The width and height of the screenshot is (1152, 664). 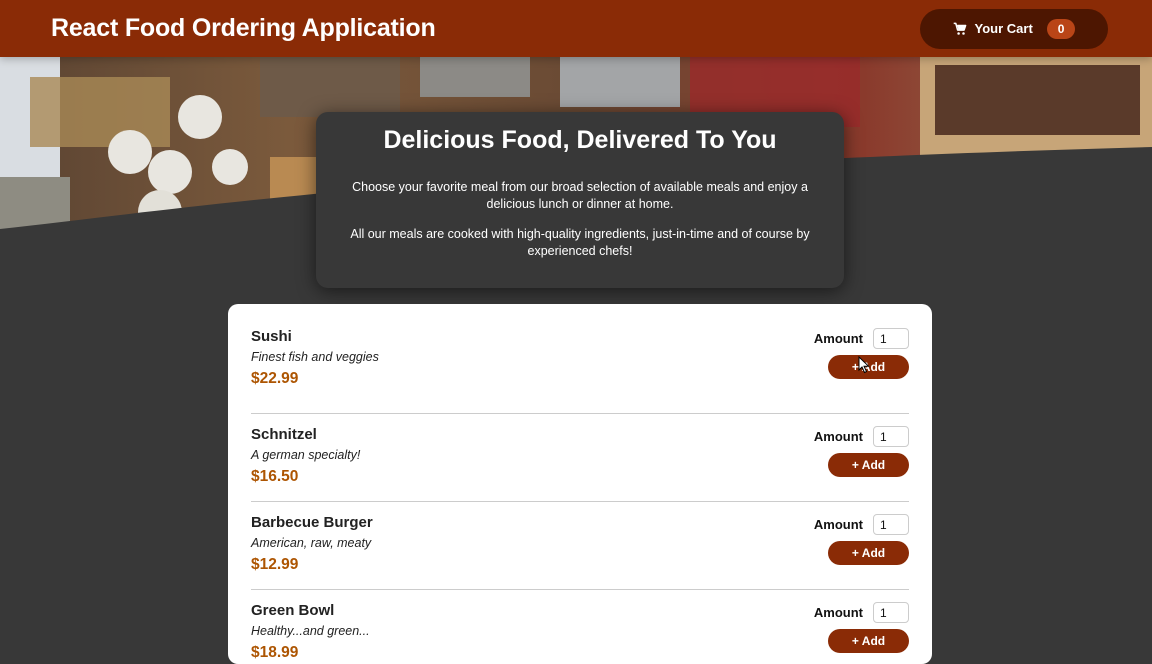 What do you see at coordinates (959, 28) in the screenshot?
I see `cart-icon` at bounding box center [959, 28].